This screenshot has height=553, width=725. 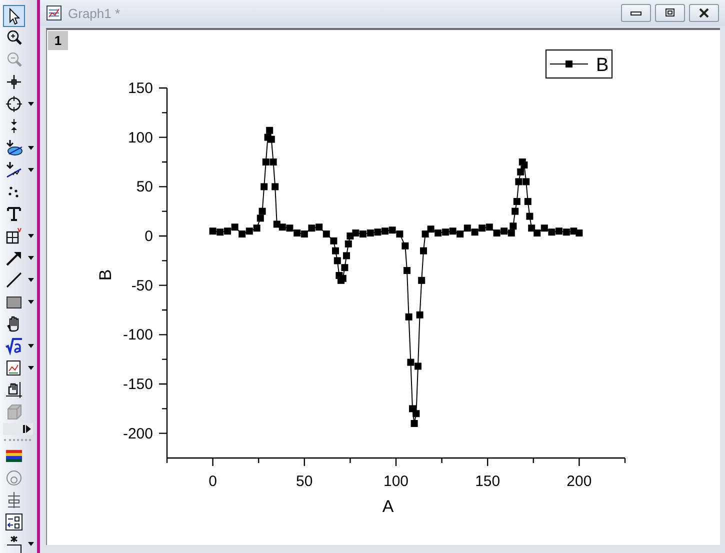 I want to click on minimize-icon, so click(x=636, y=13).